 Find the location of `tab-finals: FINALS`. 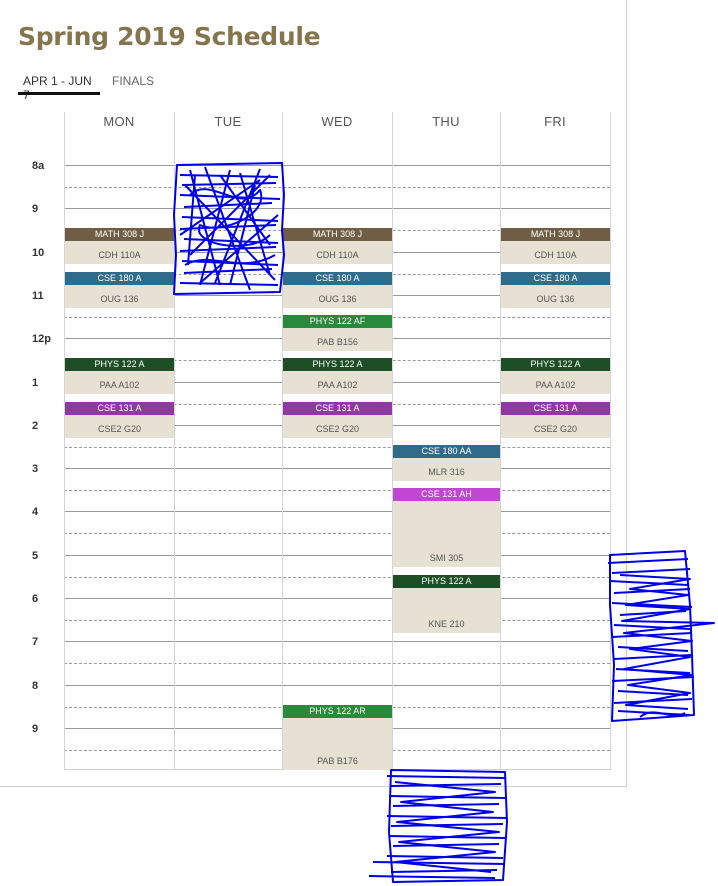

tab-finals: FINALS is located at coordinates (133, 81).